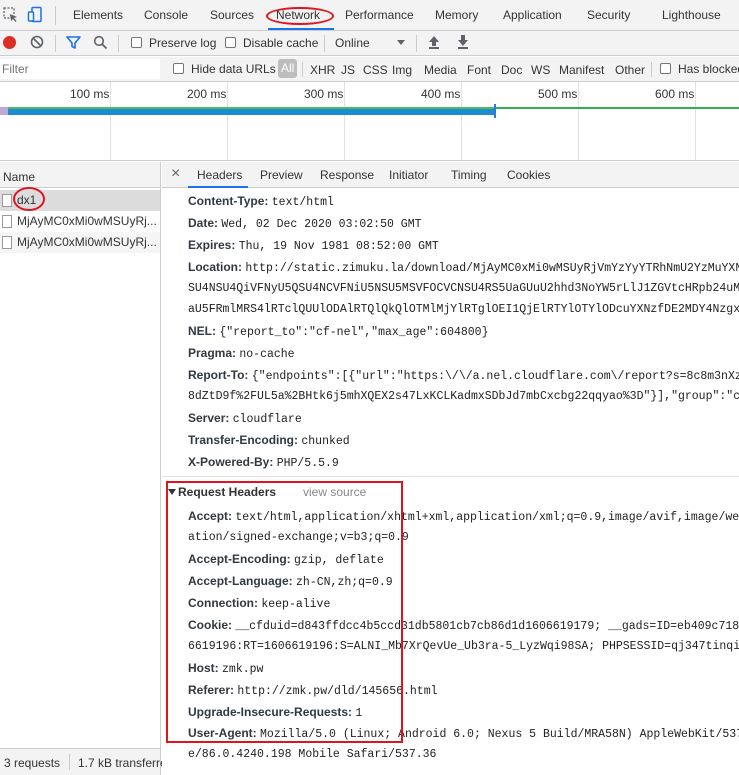 Image resolution: width=739 pixels, height=775 pixels. I want to click on timeline-waiting-bar, so click(4, 111).